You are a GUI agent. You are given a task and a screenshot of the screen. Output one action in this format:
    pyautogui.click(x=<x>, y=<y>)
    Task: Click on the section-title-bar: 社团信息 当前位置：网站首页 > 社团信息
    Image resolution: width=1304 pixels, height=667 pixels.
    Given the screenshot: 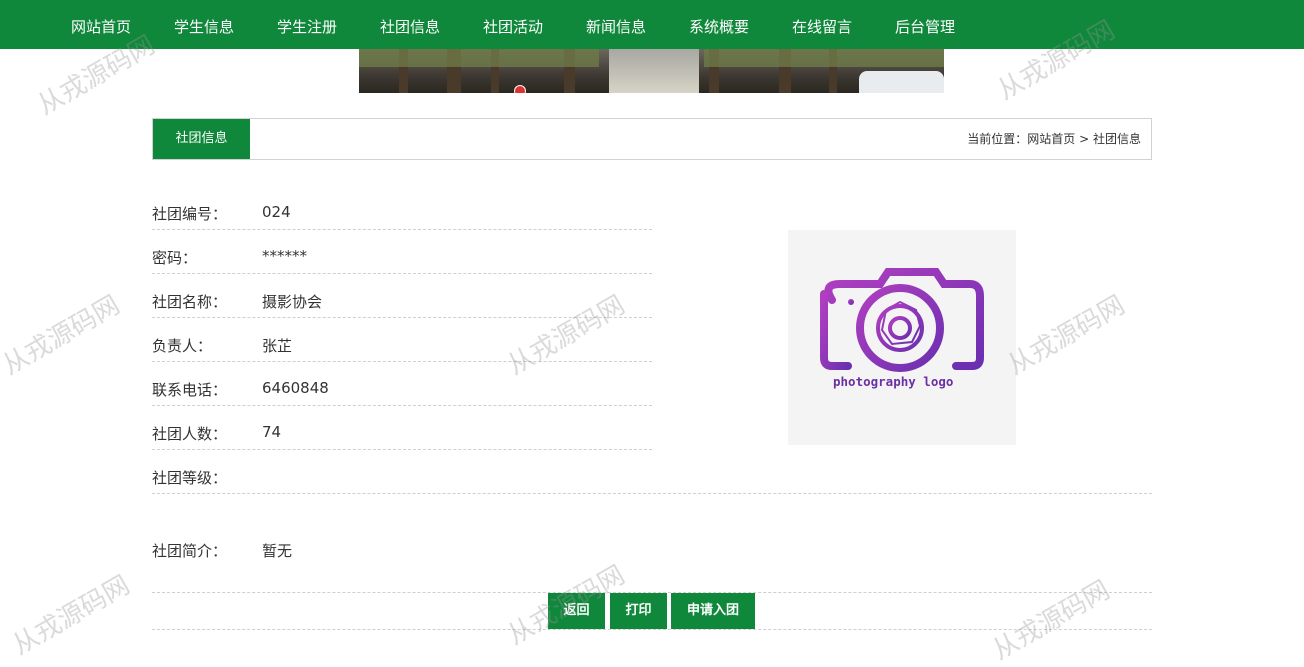 What is the action you would take?
    pyautogui.click(x=652, y=139)
    